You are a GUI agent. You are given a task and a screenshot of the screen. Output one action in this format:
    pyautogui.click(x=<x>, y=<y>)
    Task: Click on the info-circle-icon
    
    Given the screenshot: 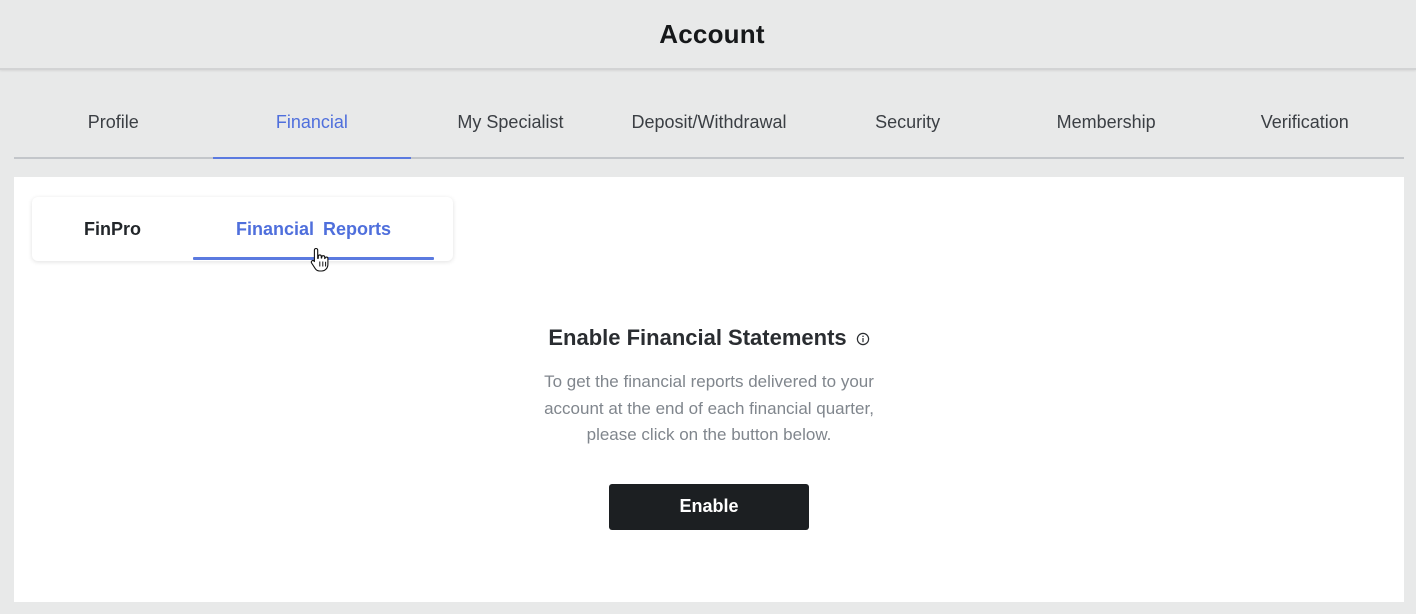 What is the action you would take?
    pyautogui.click(x=863, y=339)
    